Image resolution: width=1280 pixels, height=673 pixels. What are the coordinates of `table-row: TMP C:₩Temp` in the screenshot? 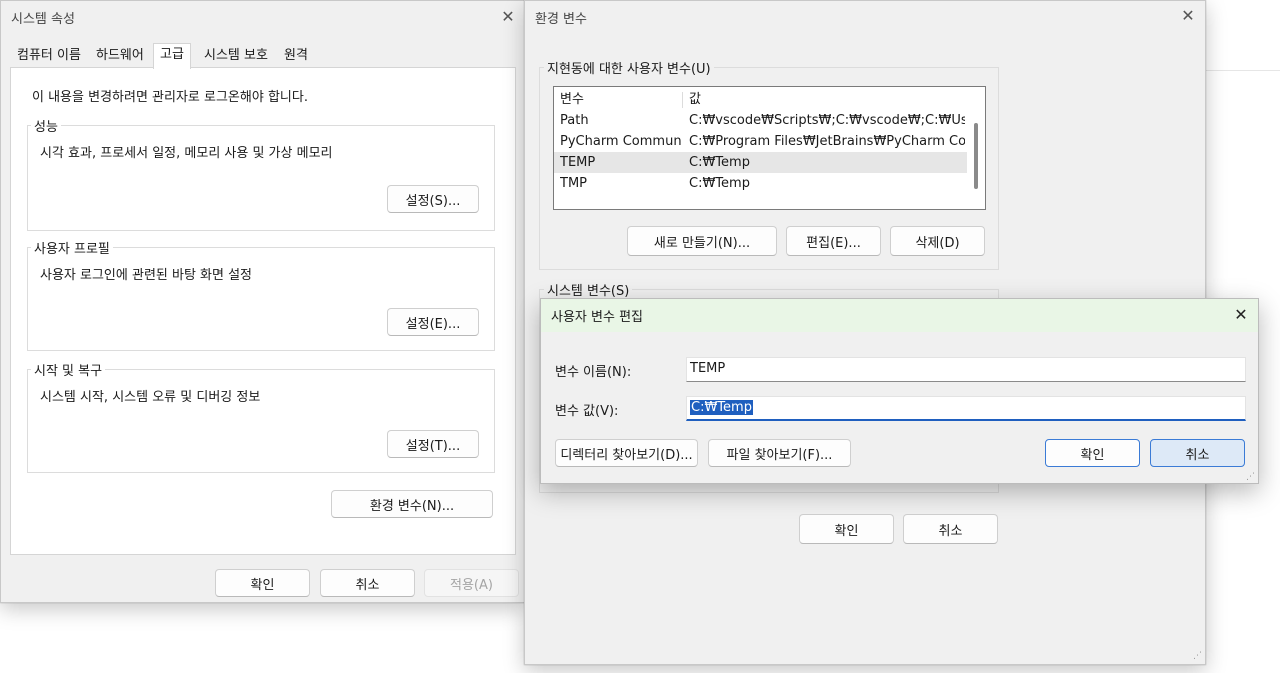 It's located at (760, 183).